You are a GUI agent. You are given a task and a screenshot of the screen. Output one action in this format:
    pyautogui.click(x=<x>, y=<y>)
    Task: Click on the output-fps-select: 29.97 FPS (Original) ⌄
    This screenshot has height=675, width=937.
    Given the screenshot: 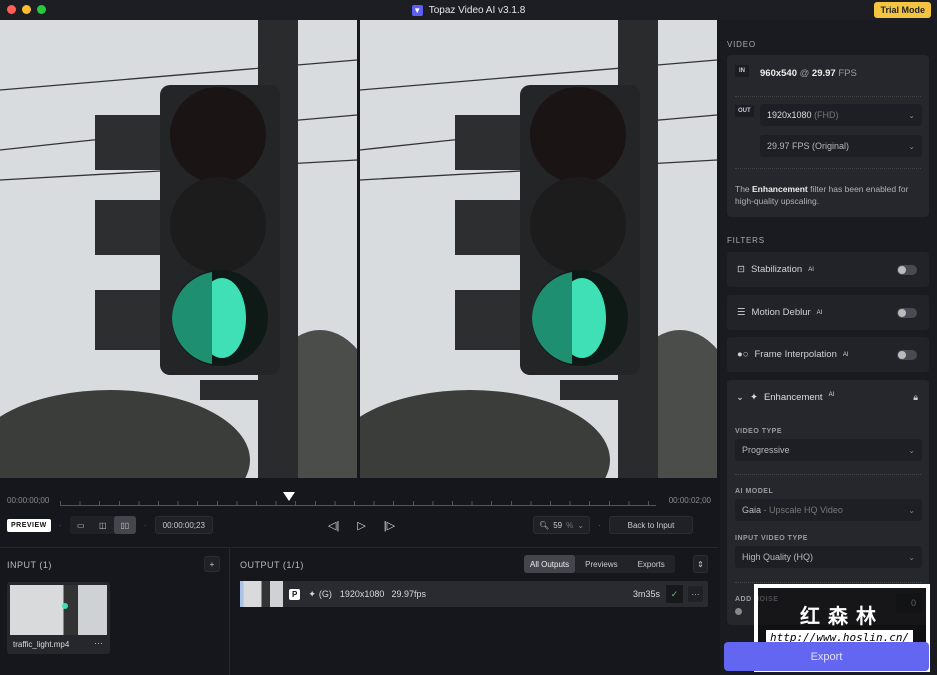 What is the action you would take?
    pyautogui.click(x=841, y=146)
    